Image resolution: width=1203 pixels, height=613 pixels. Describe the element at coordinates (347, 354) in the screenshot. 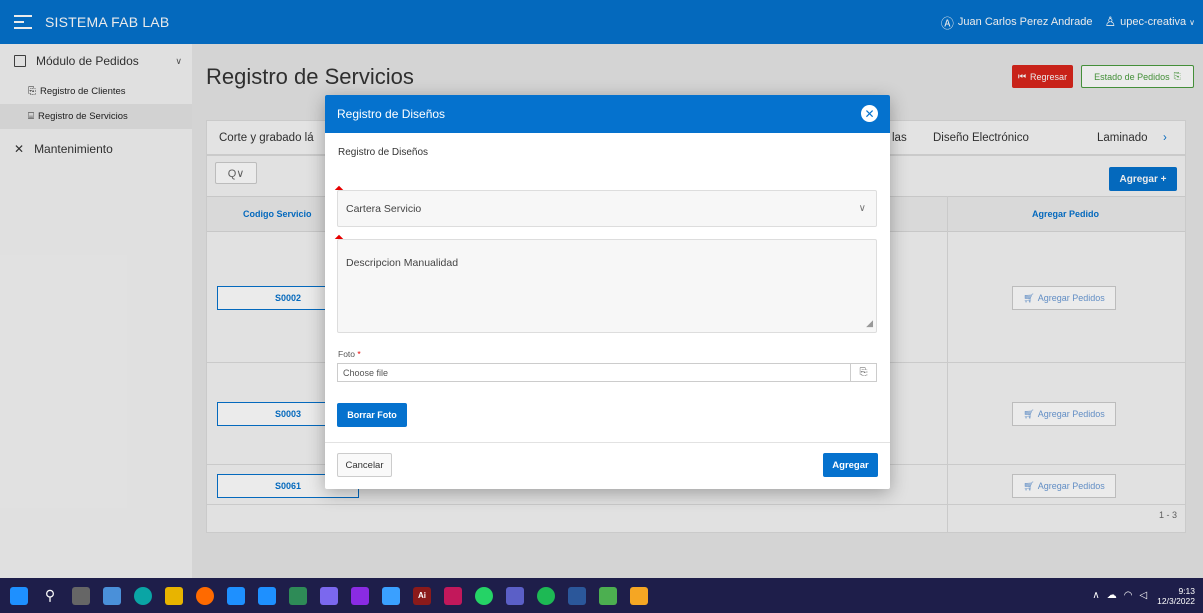

I see `foto-label-text: Foto` at that location.